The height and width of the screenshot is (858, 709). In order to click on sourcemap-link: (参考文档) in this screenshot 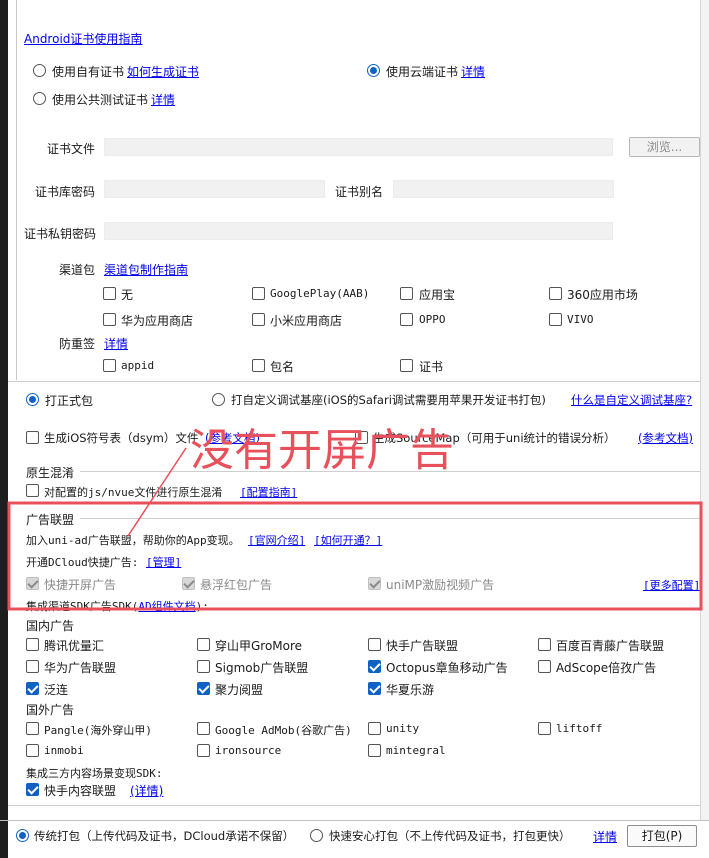, I will do `click(665, 438)`.